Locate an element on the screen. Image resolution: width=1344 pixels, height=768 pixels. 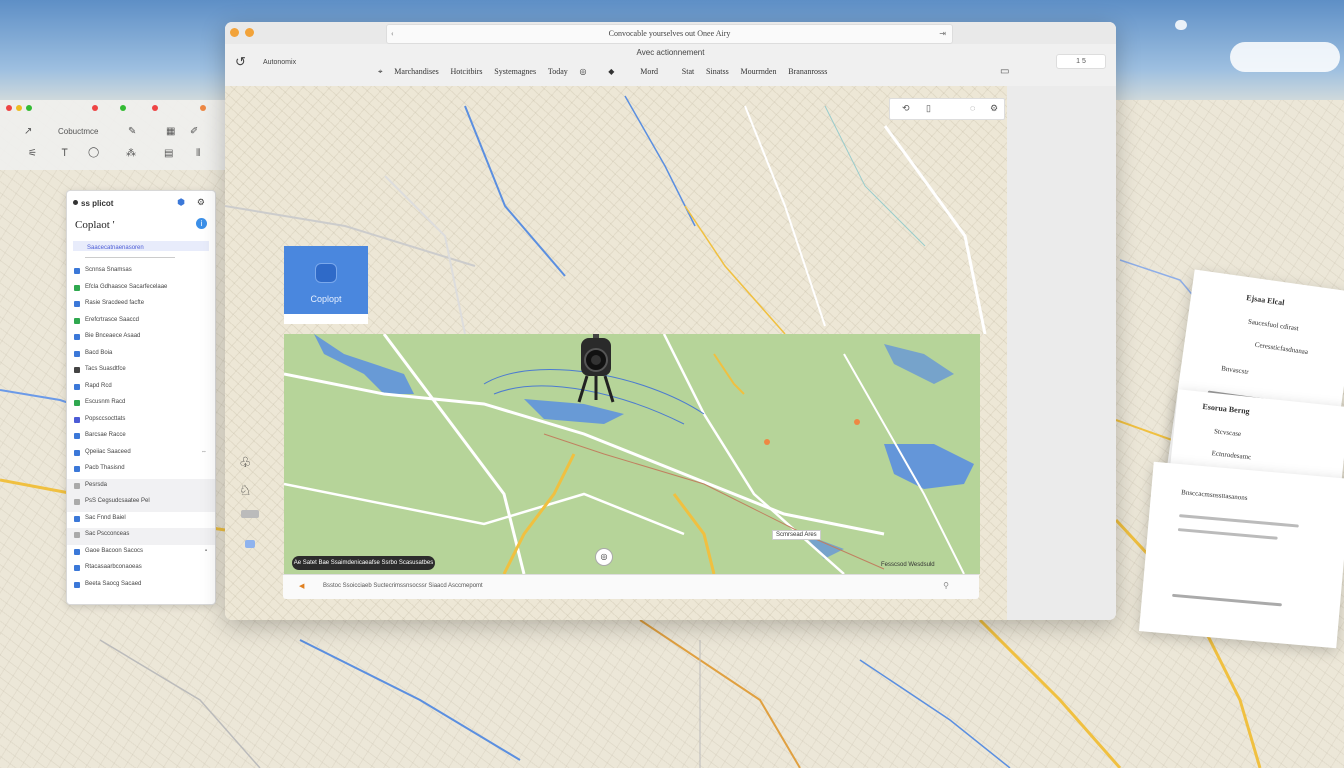
copilot-card: Coplopt is located at coordinates (326, 280).